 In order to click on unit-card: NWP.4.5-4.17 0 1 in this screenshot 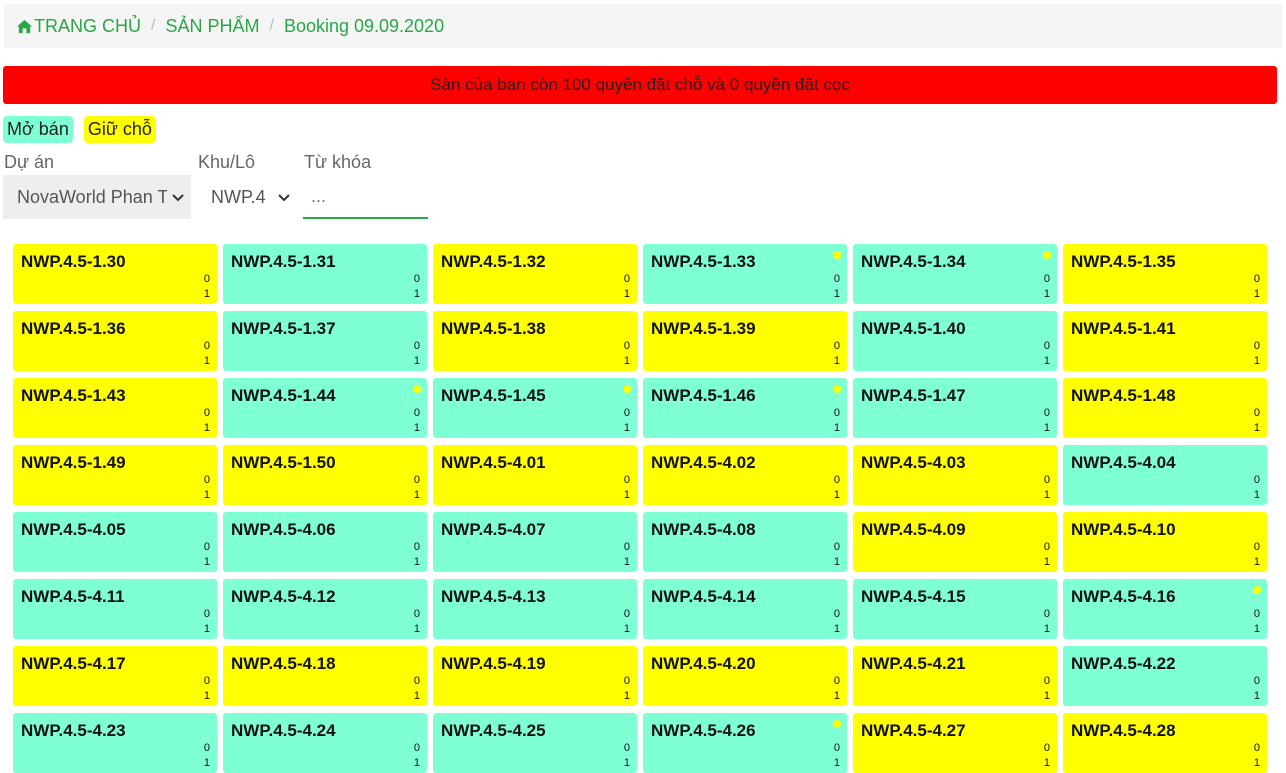, I will do `click(115, 676)`.